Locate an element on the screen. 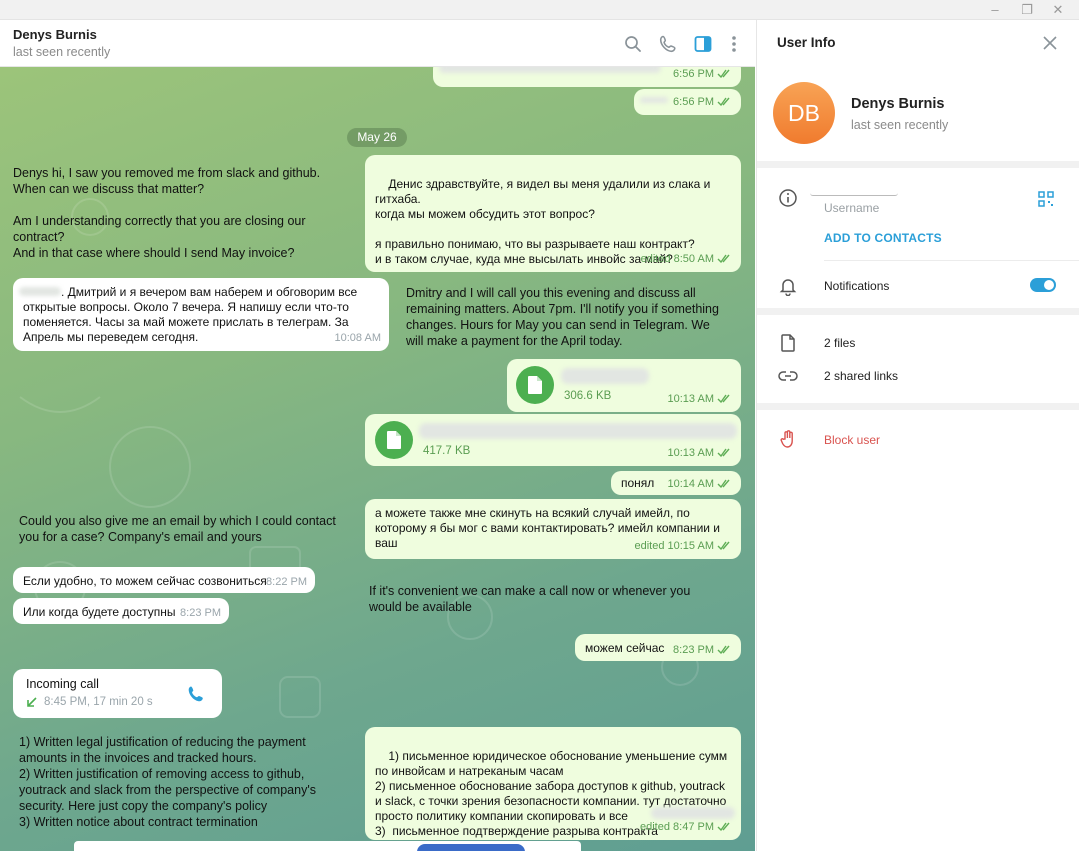 This screenshot has width=1079, height=851. more-vert-icon is located at coordinates (734, 44).